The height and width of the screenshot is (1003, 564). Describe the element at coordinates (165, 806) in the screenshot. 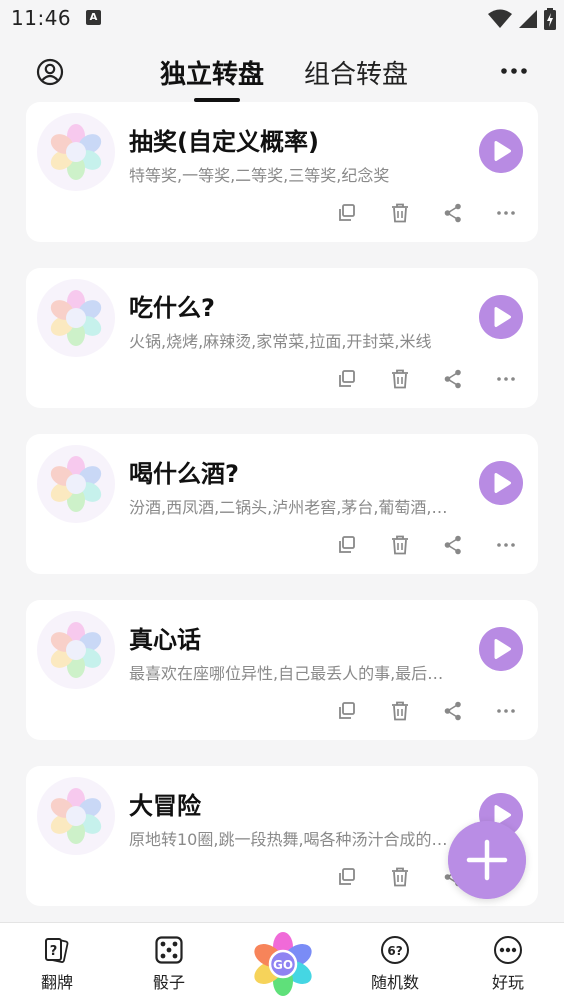

I see `card-title: 大冒险` at that location.